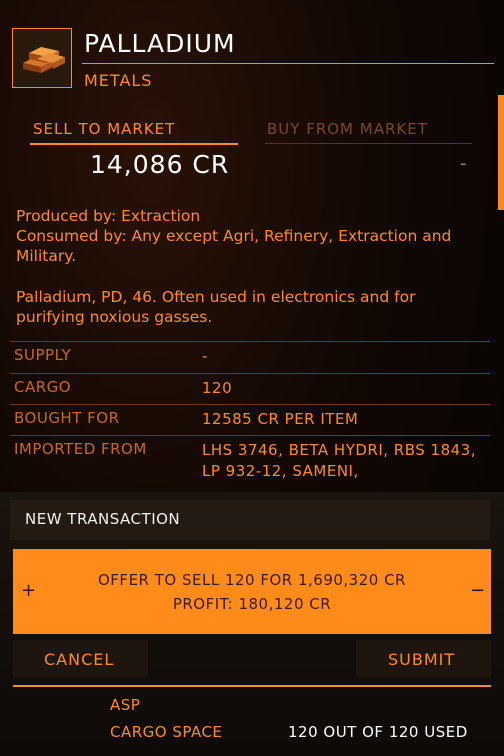 The height and width of the screenshot is (756, 504). What do you see at coordinates (118, 80) in the screenshot?
I see `commodity-category: METALS` at bounding box center [118, 80].